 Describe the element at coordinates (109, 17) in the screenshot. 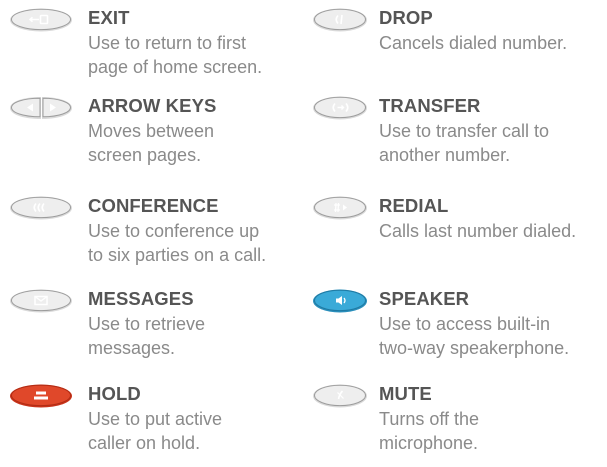

I see `key-title: EXIT` at that location.